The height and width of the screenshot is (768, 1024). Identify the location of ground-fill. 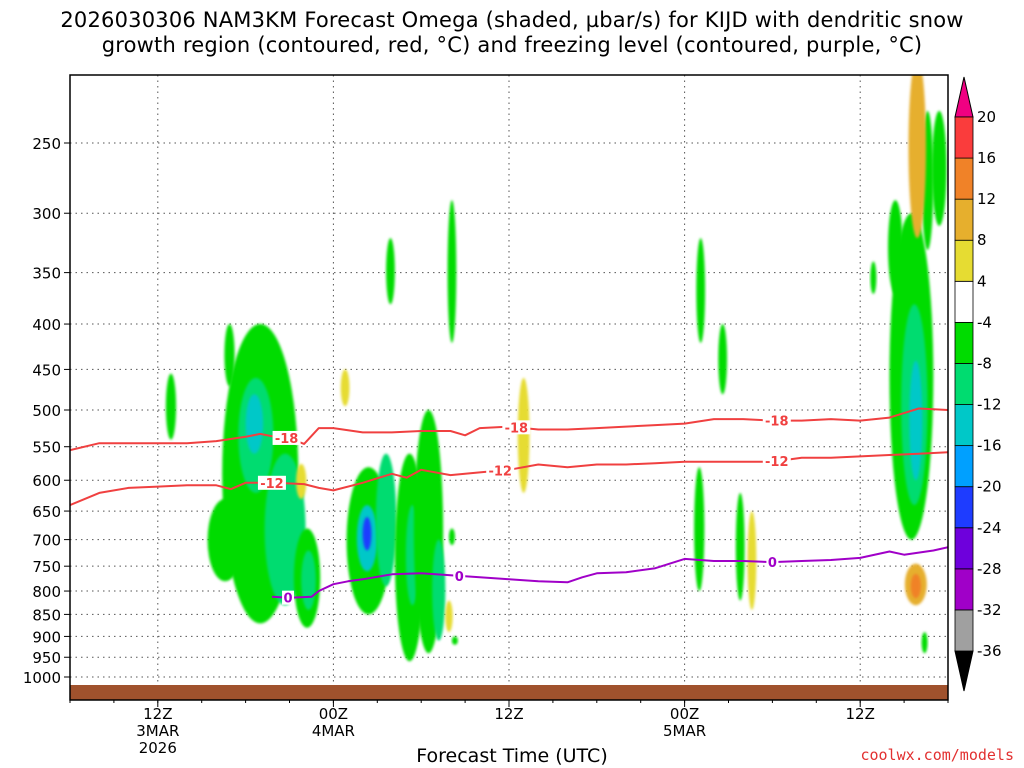
(509, 692).